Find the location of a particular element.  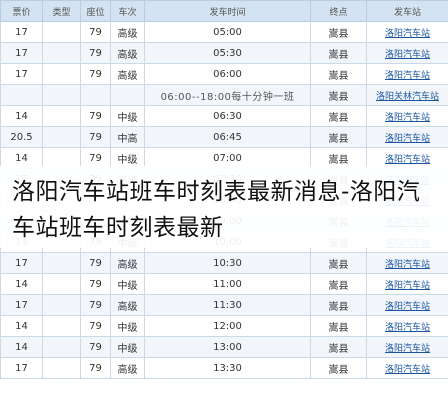

cell-price: 20.5 is located at coordinates (21, 137).